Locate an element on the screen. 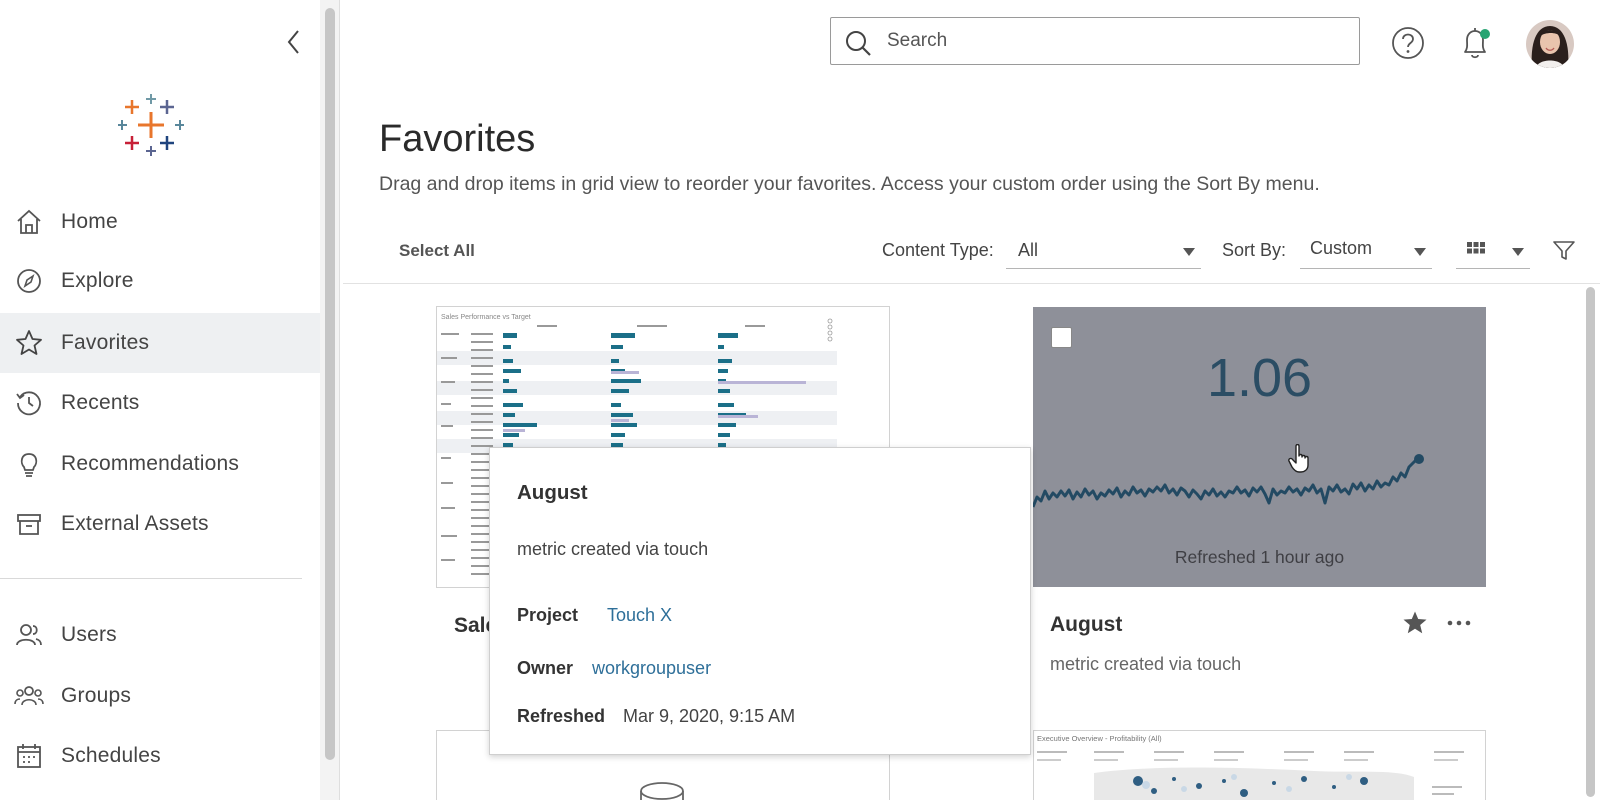  refreshed-status: Refreshed 1 hour ago is located at coordinates (1259, 557).